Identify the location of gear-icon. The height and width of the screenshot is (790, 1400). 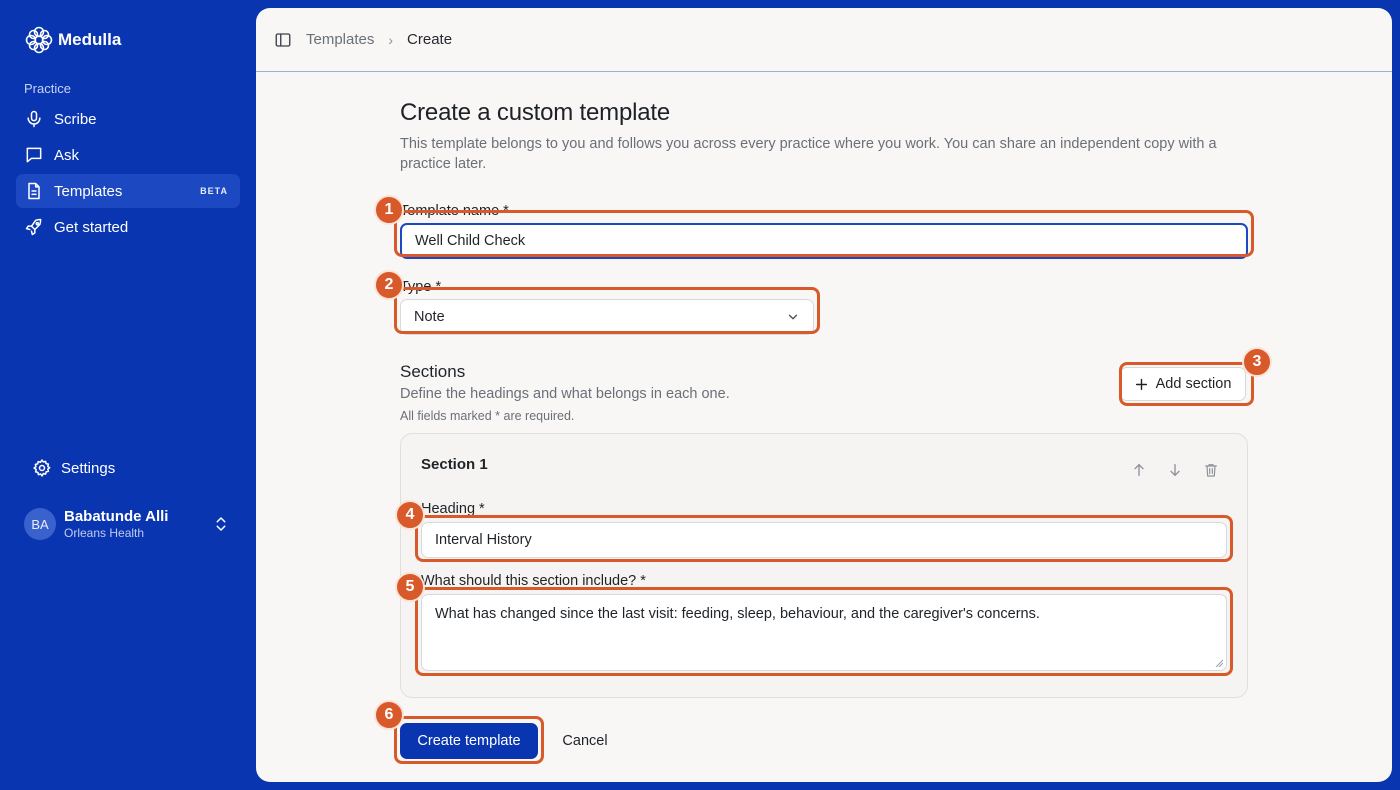
(42, 468).